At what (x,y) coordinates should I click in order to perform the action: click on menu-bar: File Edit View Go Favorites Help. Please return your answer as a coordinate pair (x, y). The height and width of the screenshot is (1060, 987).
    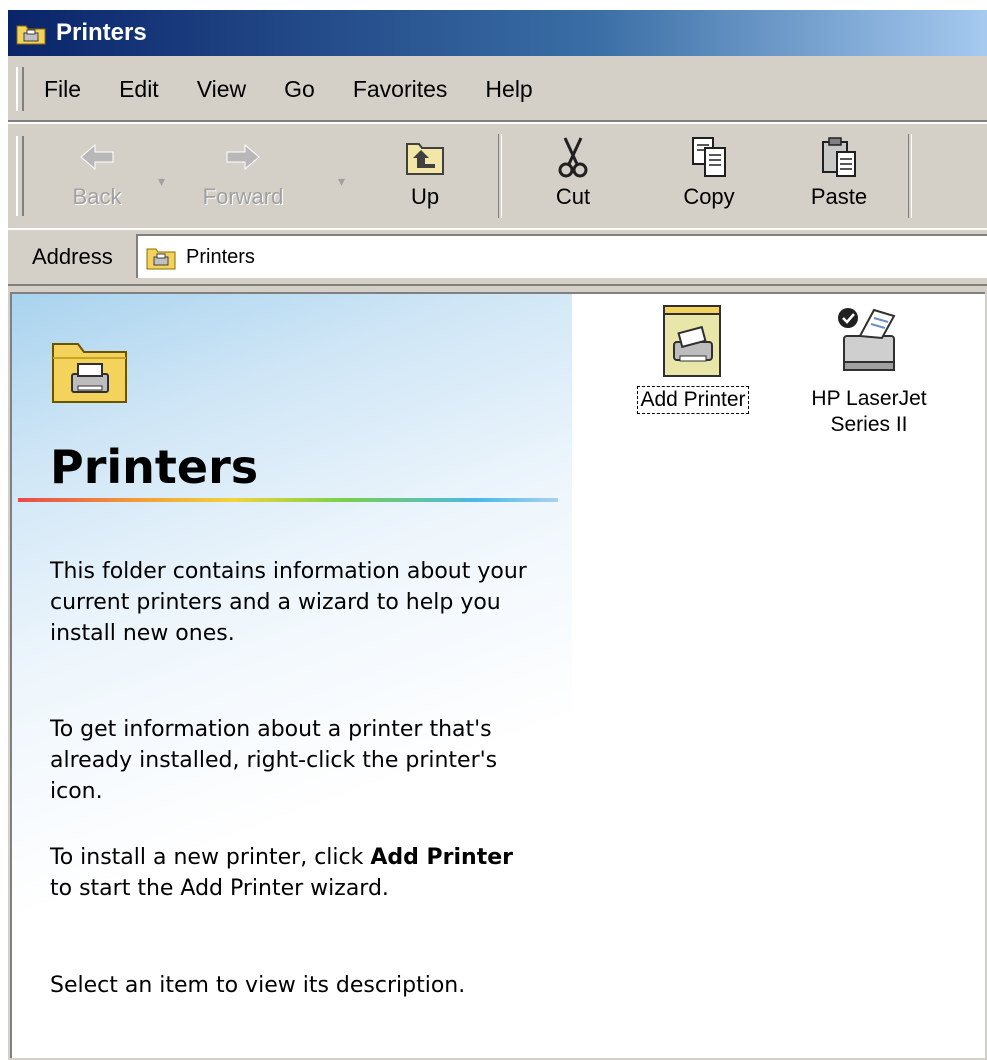
    Looking at the image, I should click on (497, 90).